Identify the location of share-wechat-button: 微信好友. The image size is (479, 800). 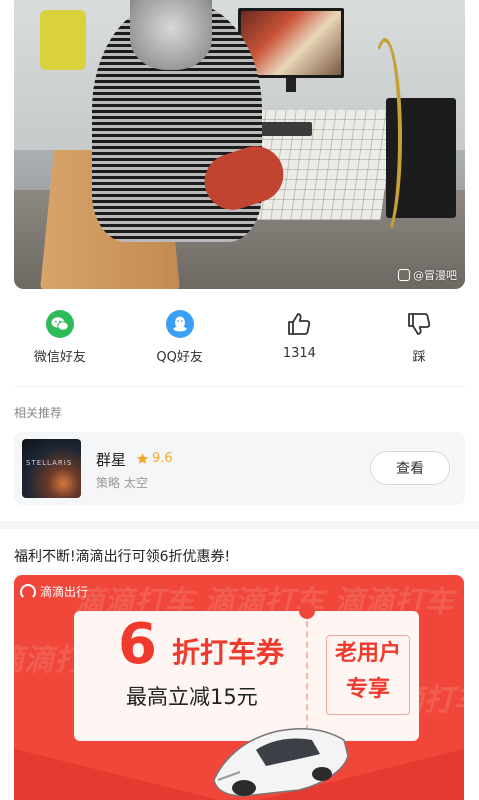
(60, 340).